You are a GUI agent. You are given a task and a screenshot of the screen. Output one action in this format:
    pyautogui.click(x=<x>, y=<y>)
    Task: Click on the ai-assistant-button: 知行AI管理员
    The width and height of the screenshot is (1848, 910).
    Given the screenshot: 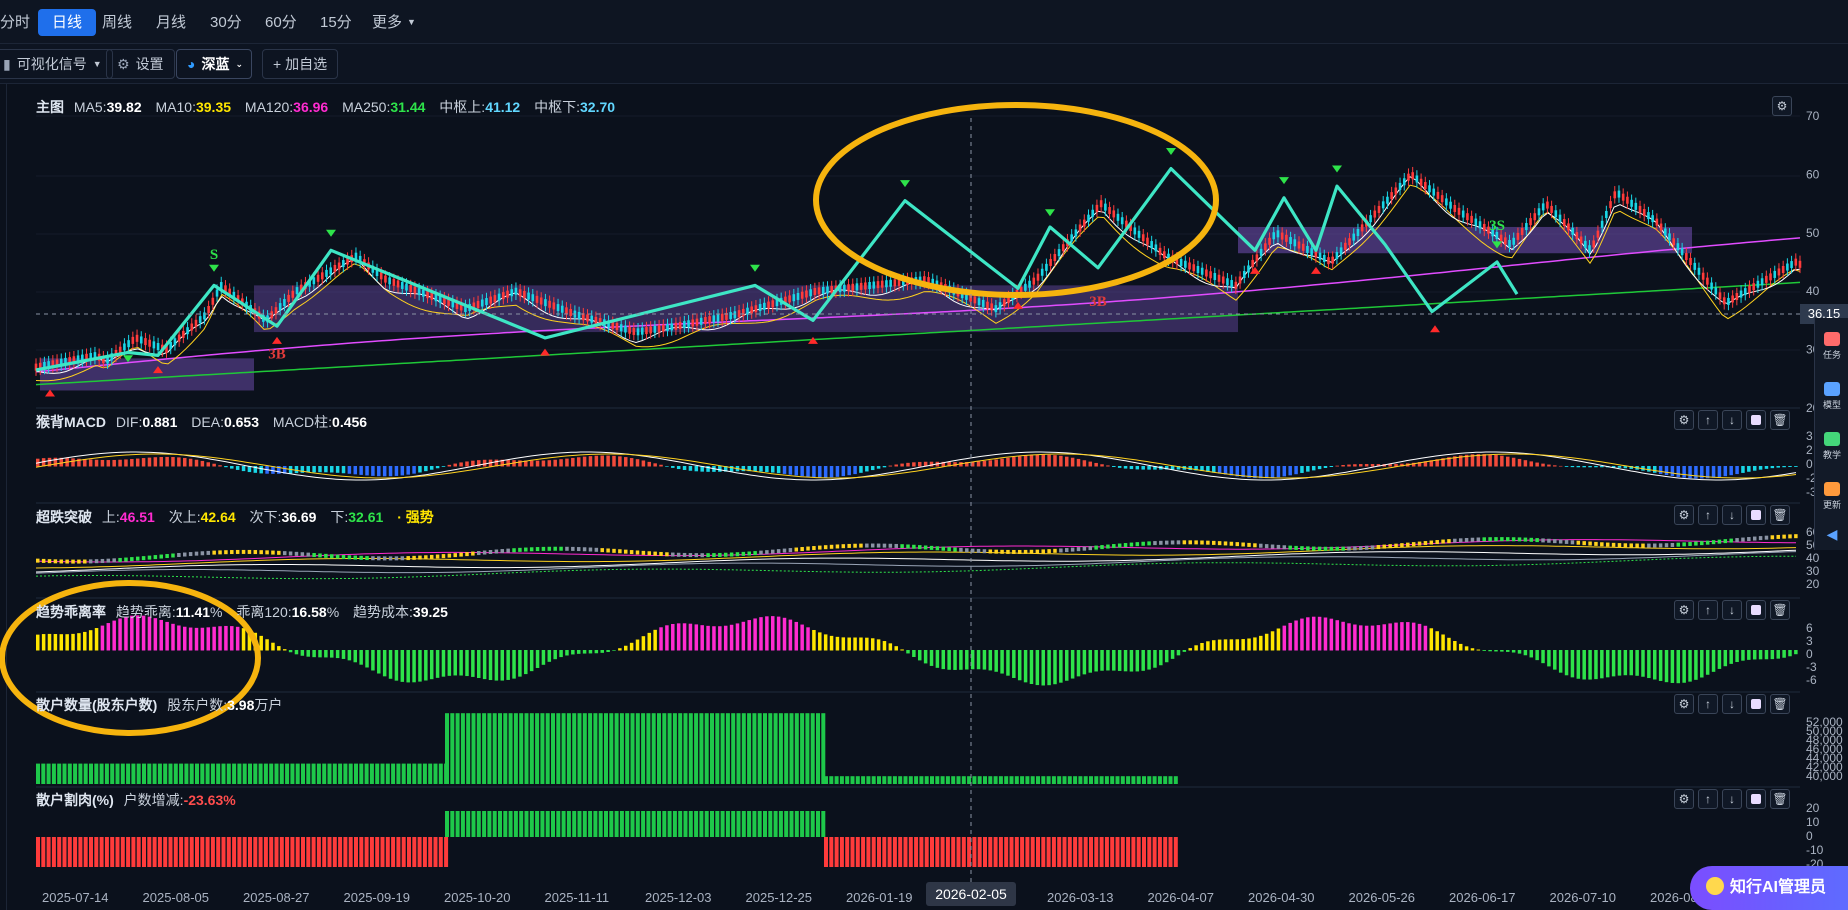 What is the action you would take?
    pyautogui.click(x=1769, y=888)
    